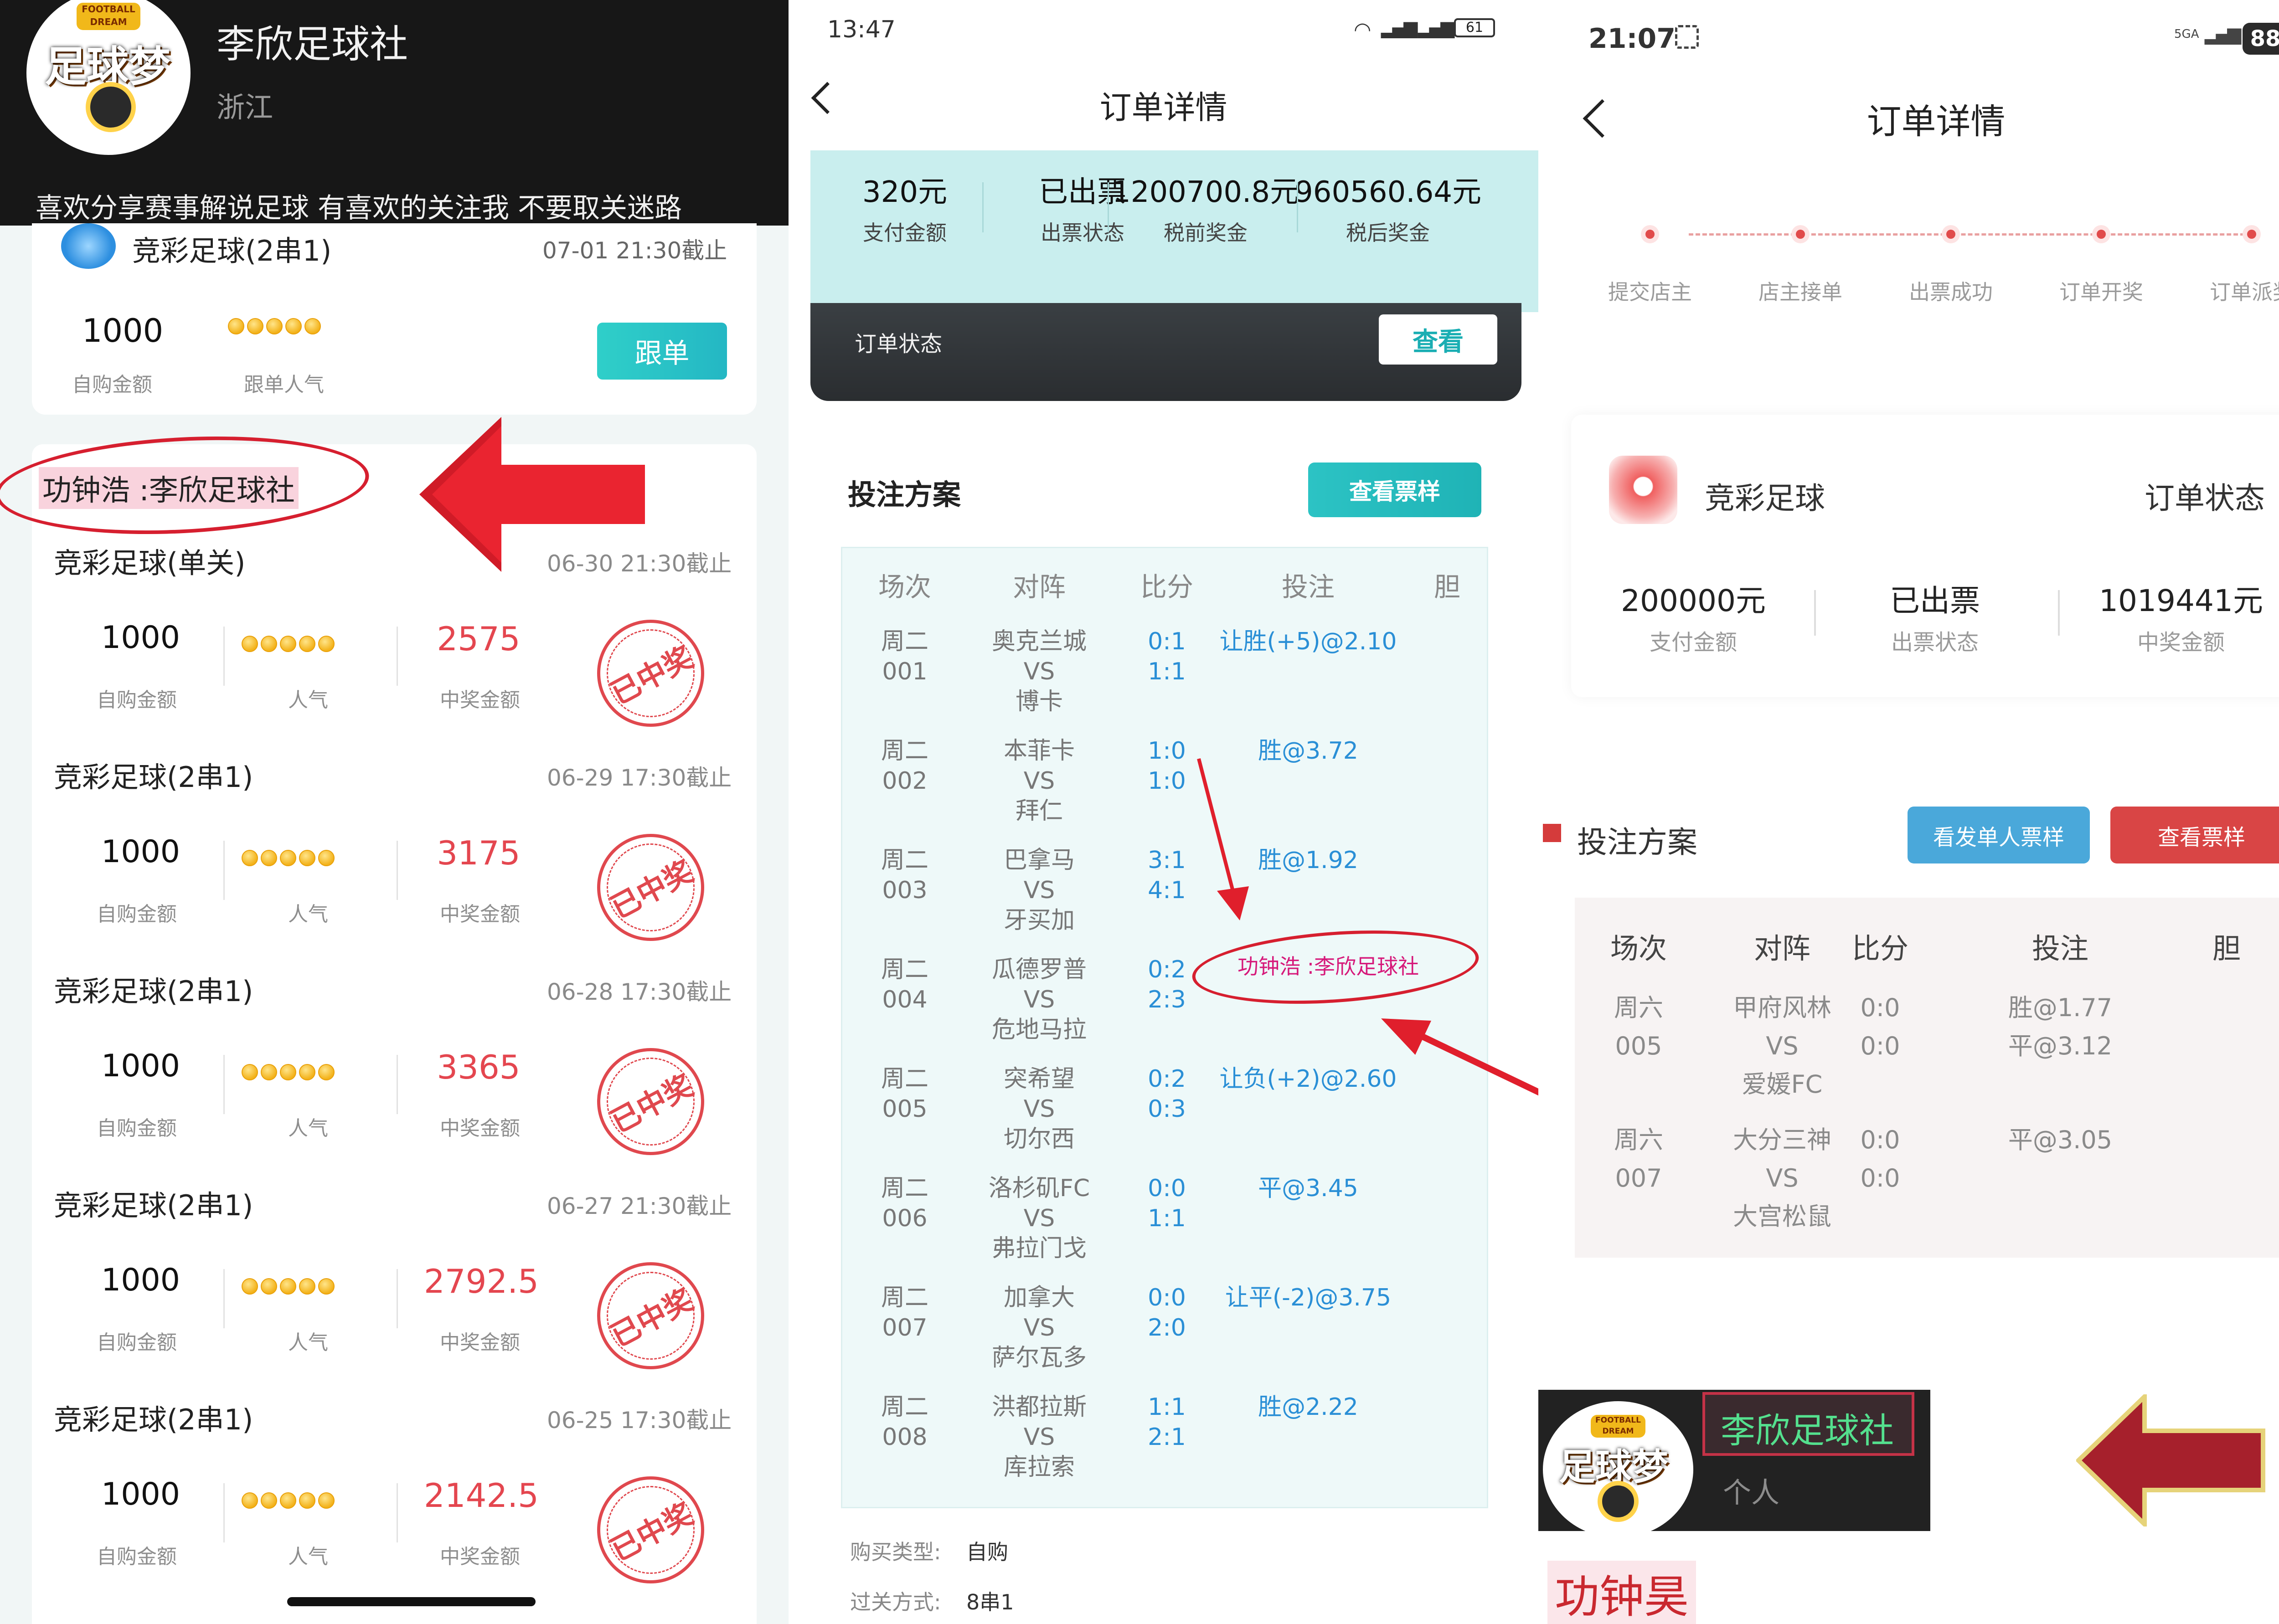 This screenshot has height=1624, width=2279. What do you see at coordinates (1417, 27) in the screenshot?
I see `signal-icon: ▂▄▆ ▂▄▆` at bounding box center [1417, 27].